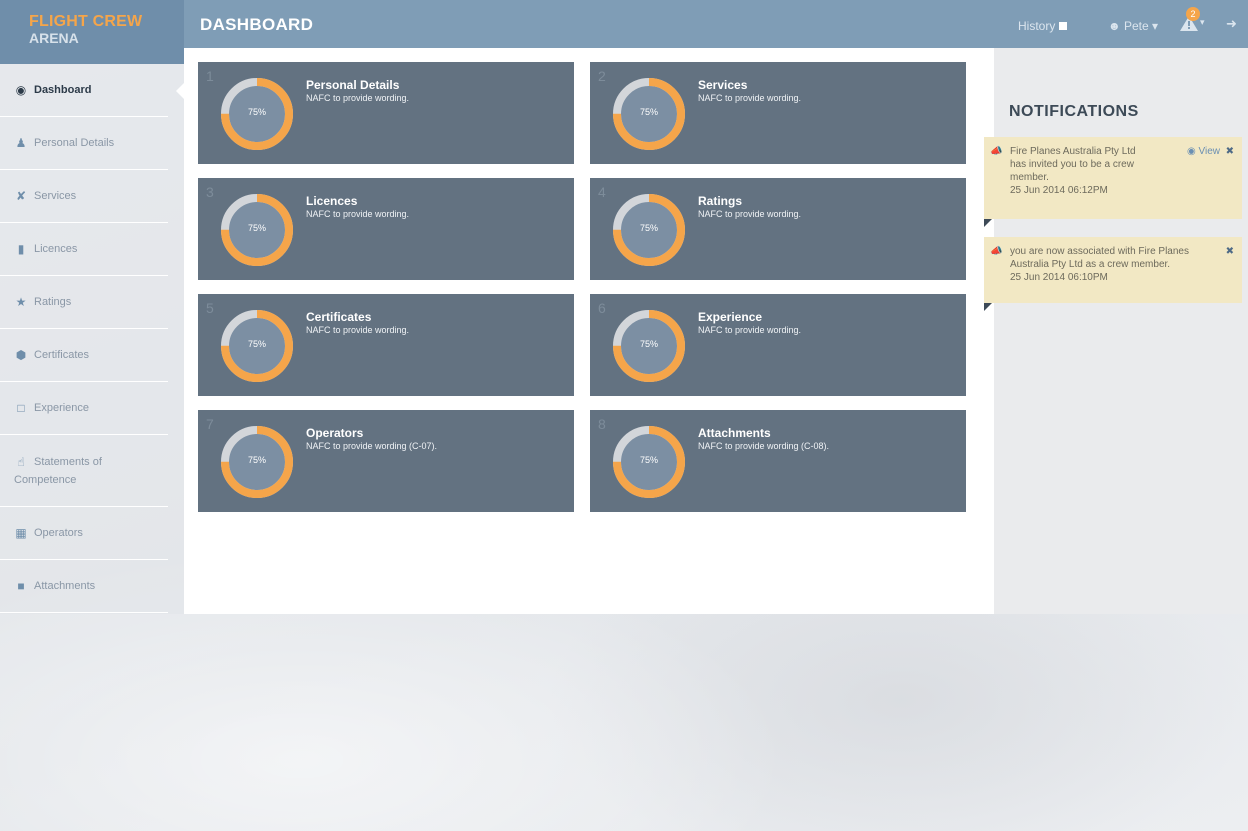 The height and width of the screenshot is (831, 1248). I want to click on thumbs-up-icon: ☝, so click(21, 462).